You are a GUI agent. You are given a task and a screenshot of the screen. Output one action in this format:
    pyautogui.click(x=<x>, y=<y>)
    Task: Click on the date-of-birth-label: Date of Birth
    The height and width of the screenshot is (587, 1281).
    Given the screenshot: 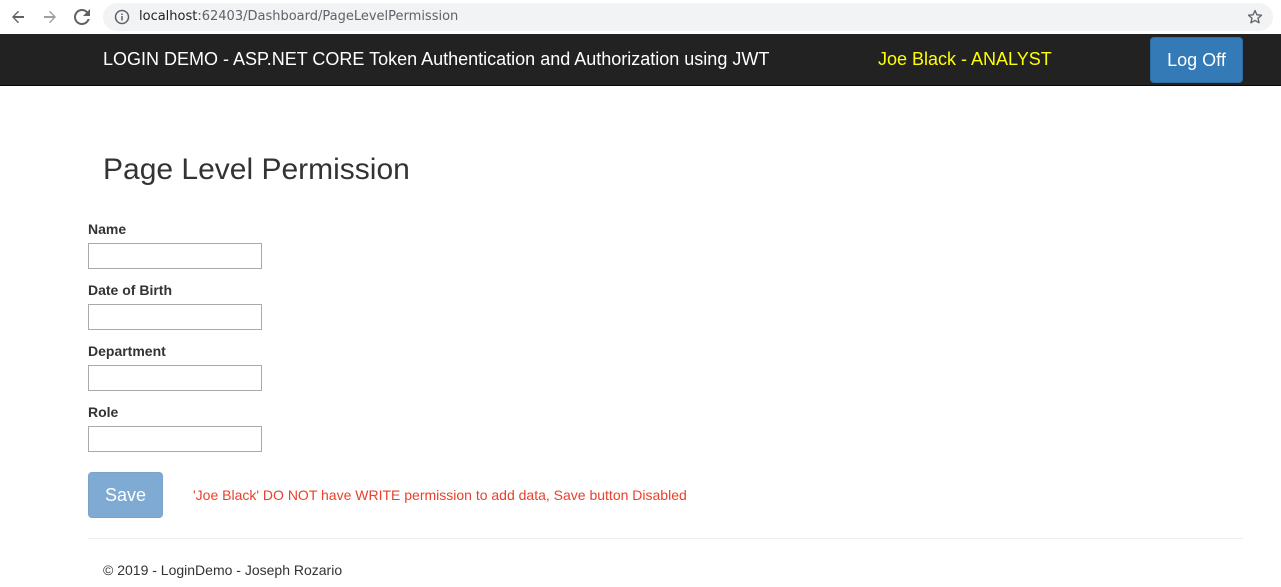 What is the action you would take?
    pyautogui.click(x=130, y=290)
    